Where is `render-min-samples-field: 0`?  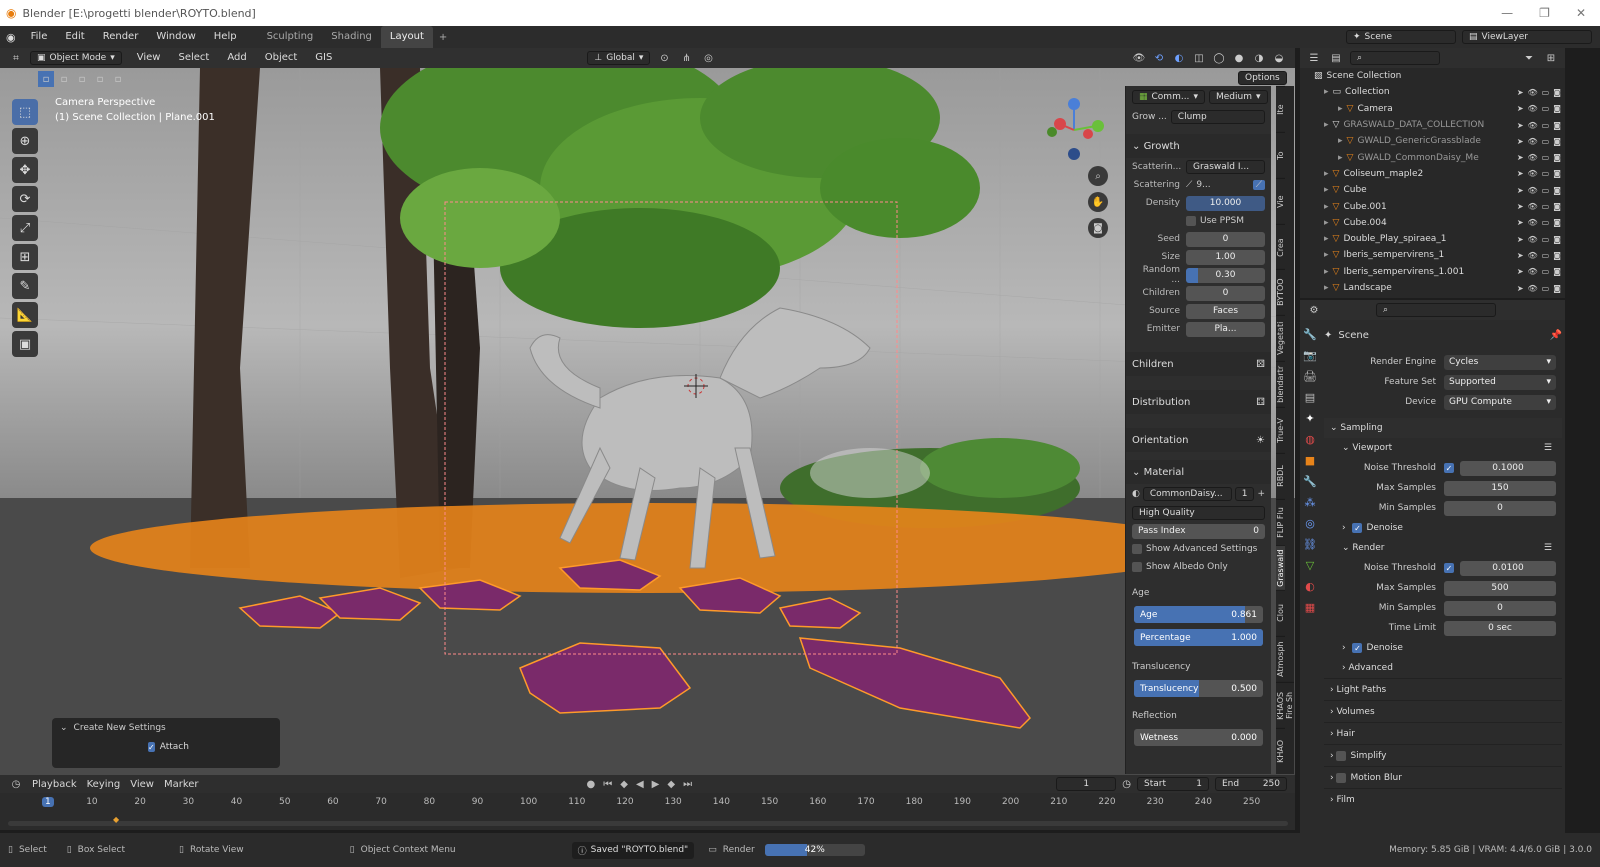
render-min-samples-field: 0 is located at coordinates (1500, 608).